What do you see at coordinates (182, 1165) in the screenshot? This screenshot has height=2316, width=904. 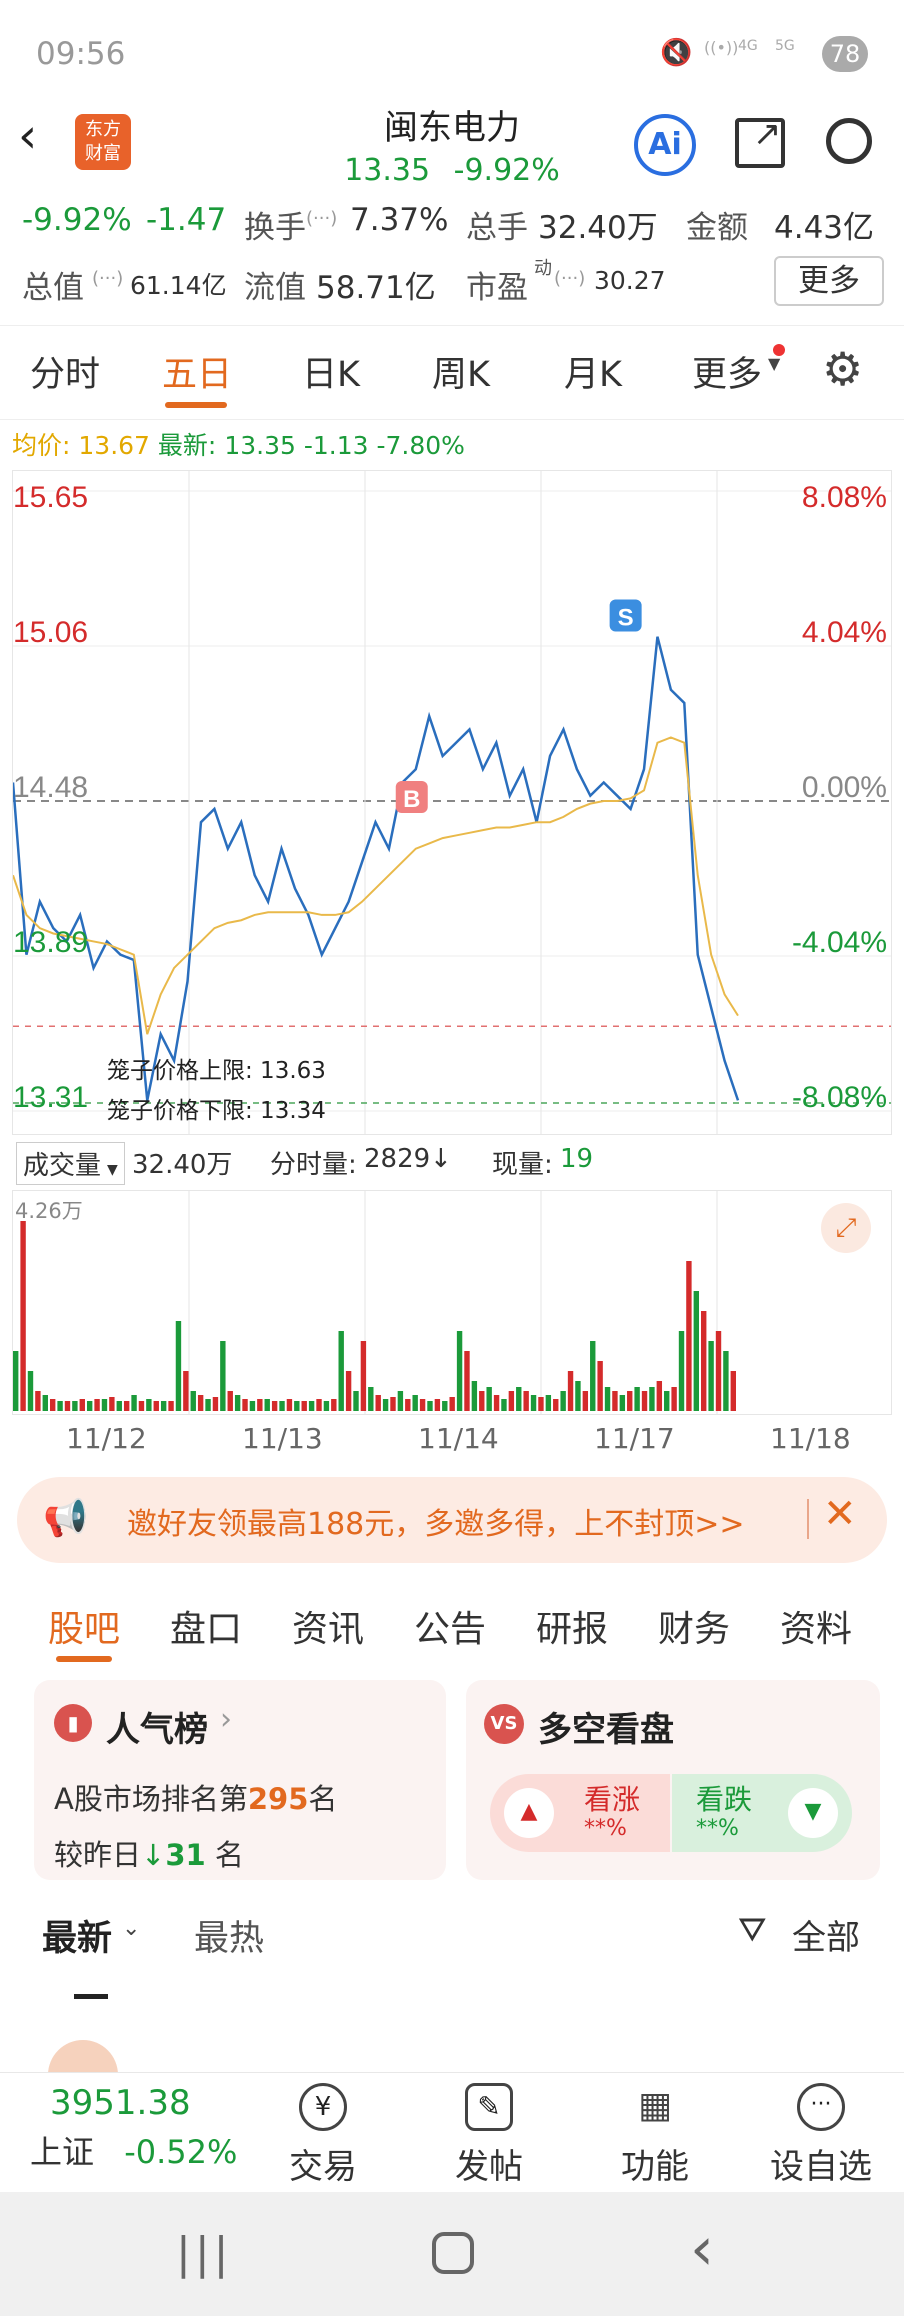 I see `volume-total: 32.40万` at bounding box center [182, 1165].